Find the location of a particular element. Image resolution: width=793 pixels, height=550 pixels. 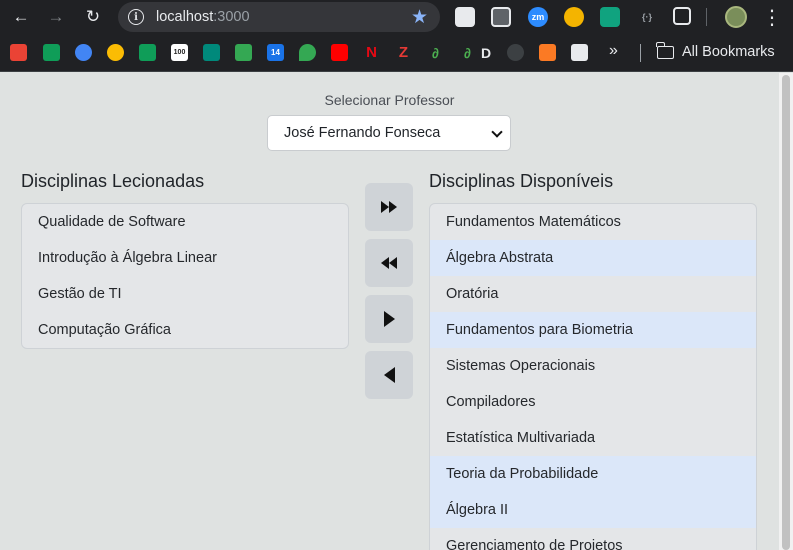

move-all-right-button is located at coordinates (389, 207).